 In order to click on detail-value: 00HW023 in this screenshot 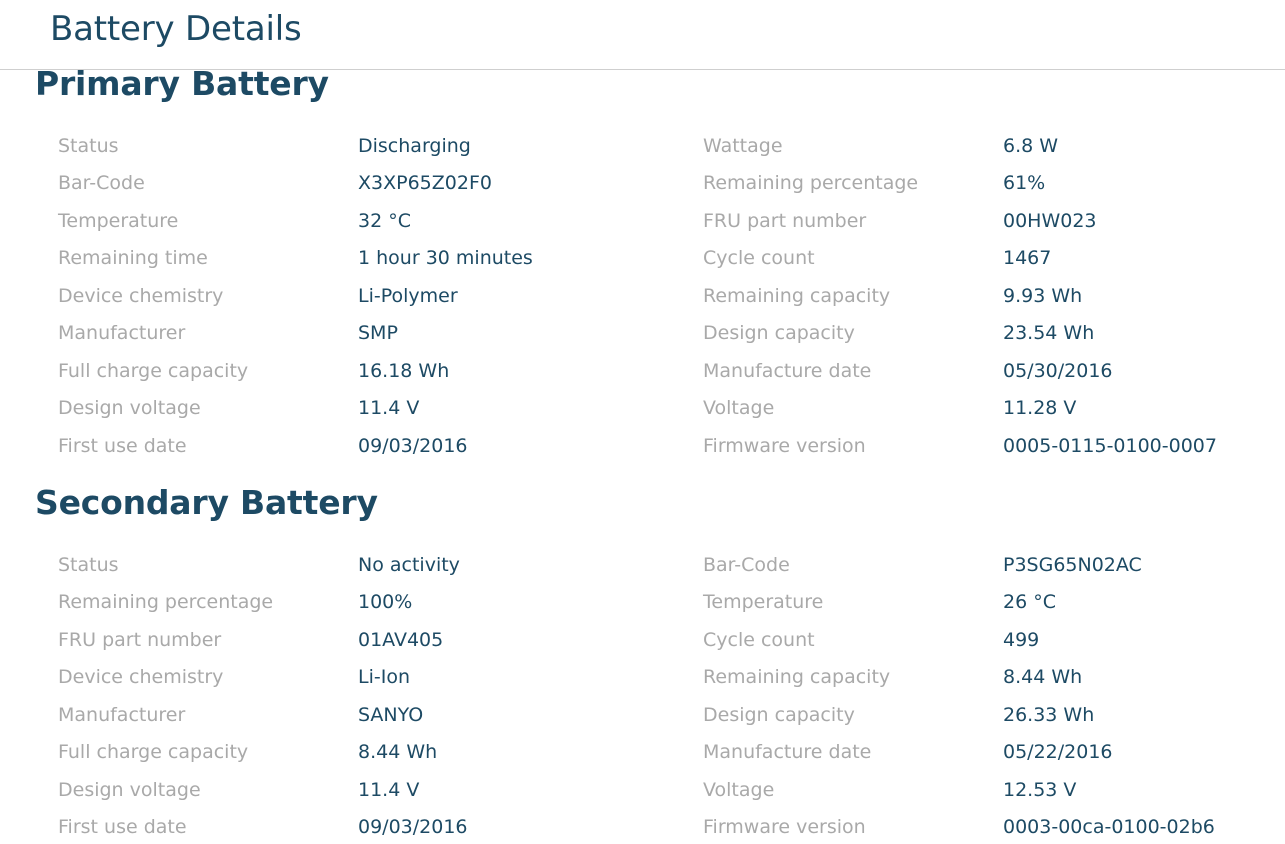, I will do `click(1050, 221)`.